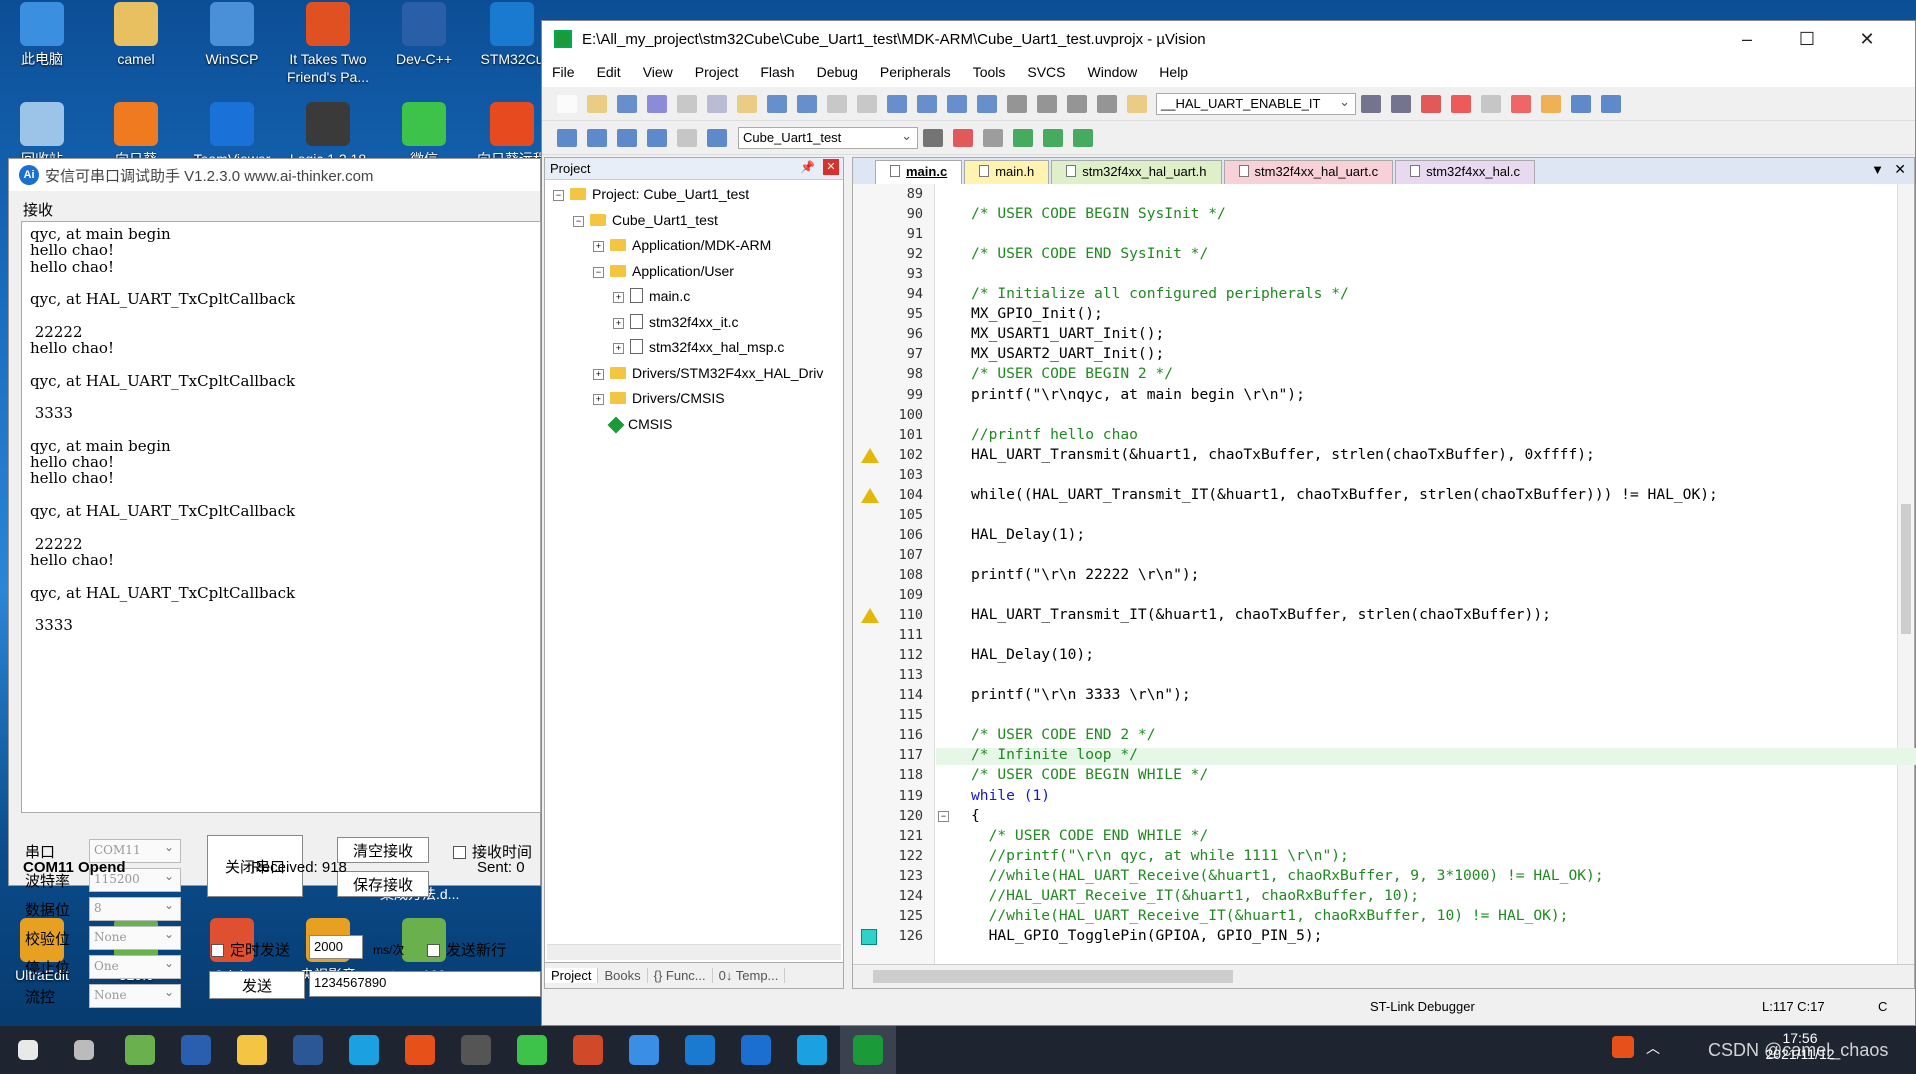 The image size is (1916, 1074). I want to click on menu-tools: Tools, so click(989, 72).